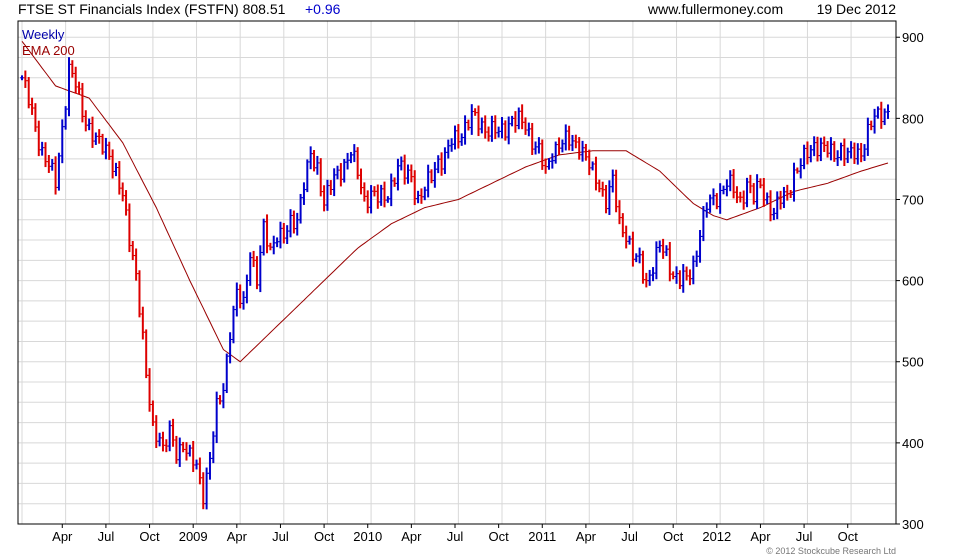 This screenshot has height=560, width=980. I want to click on y-tick-label: 300, so click(913, 524).